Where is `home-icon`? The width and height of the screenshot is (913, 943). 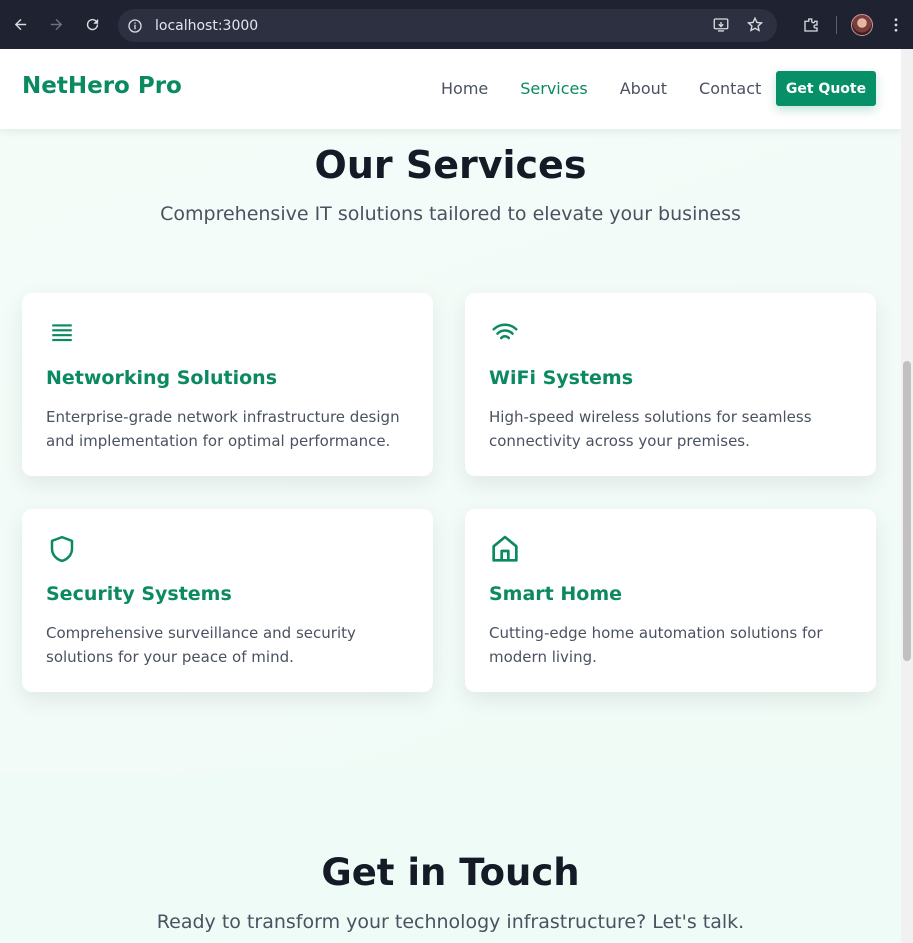 home-icon is located at coordinates (505, 549).